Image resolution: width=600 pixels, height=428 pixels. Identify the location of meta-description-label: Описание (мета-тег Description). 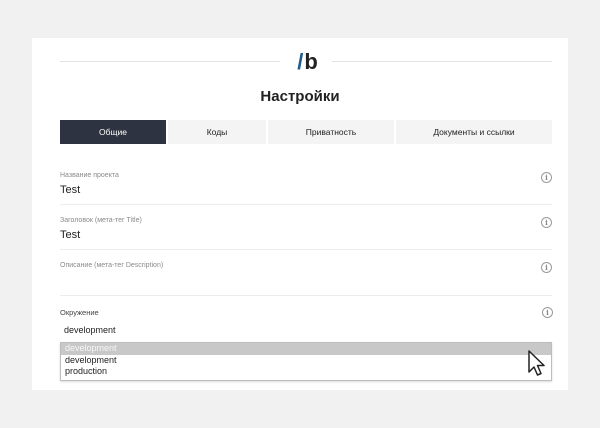
(112, 265).